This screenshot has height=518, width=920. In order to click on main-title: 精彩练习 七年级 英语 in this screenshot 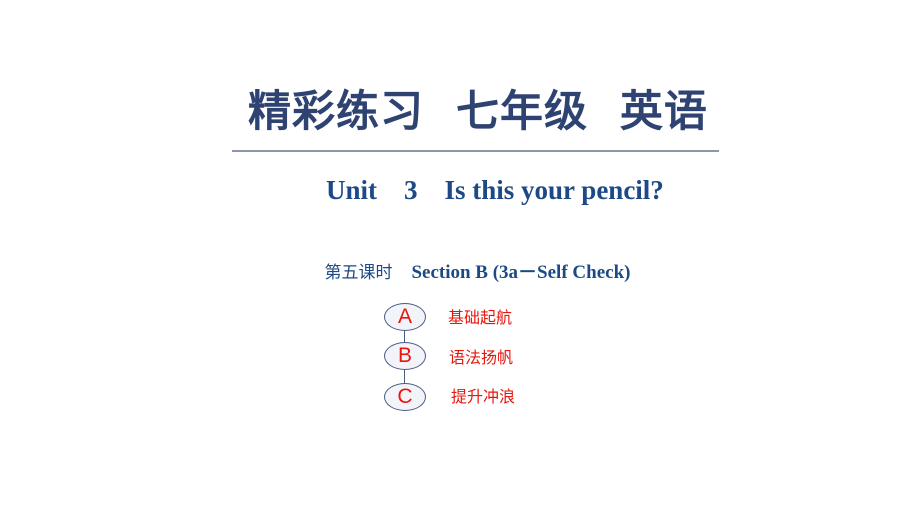, I will do `click(478, 112)`.